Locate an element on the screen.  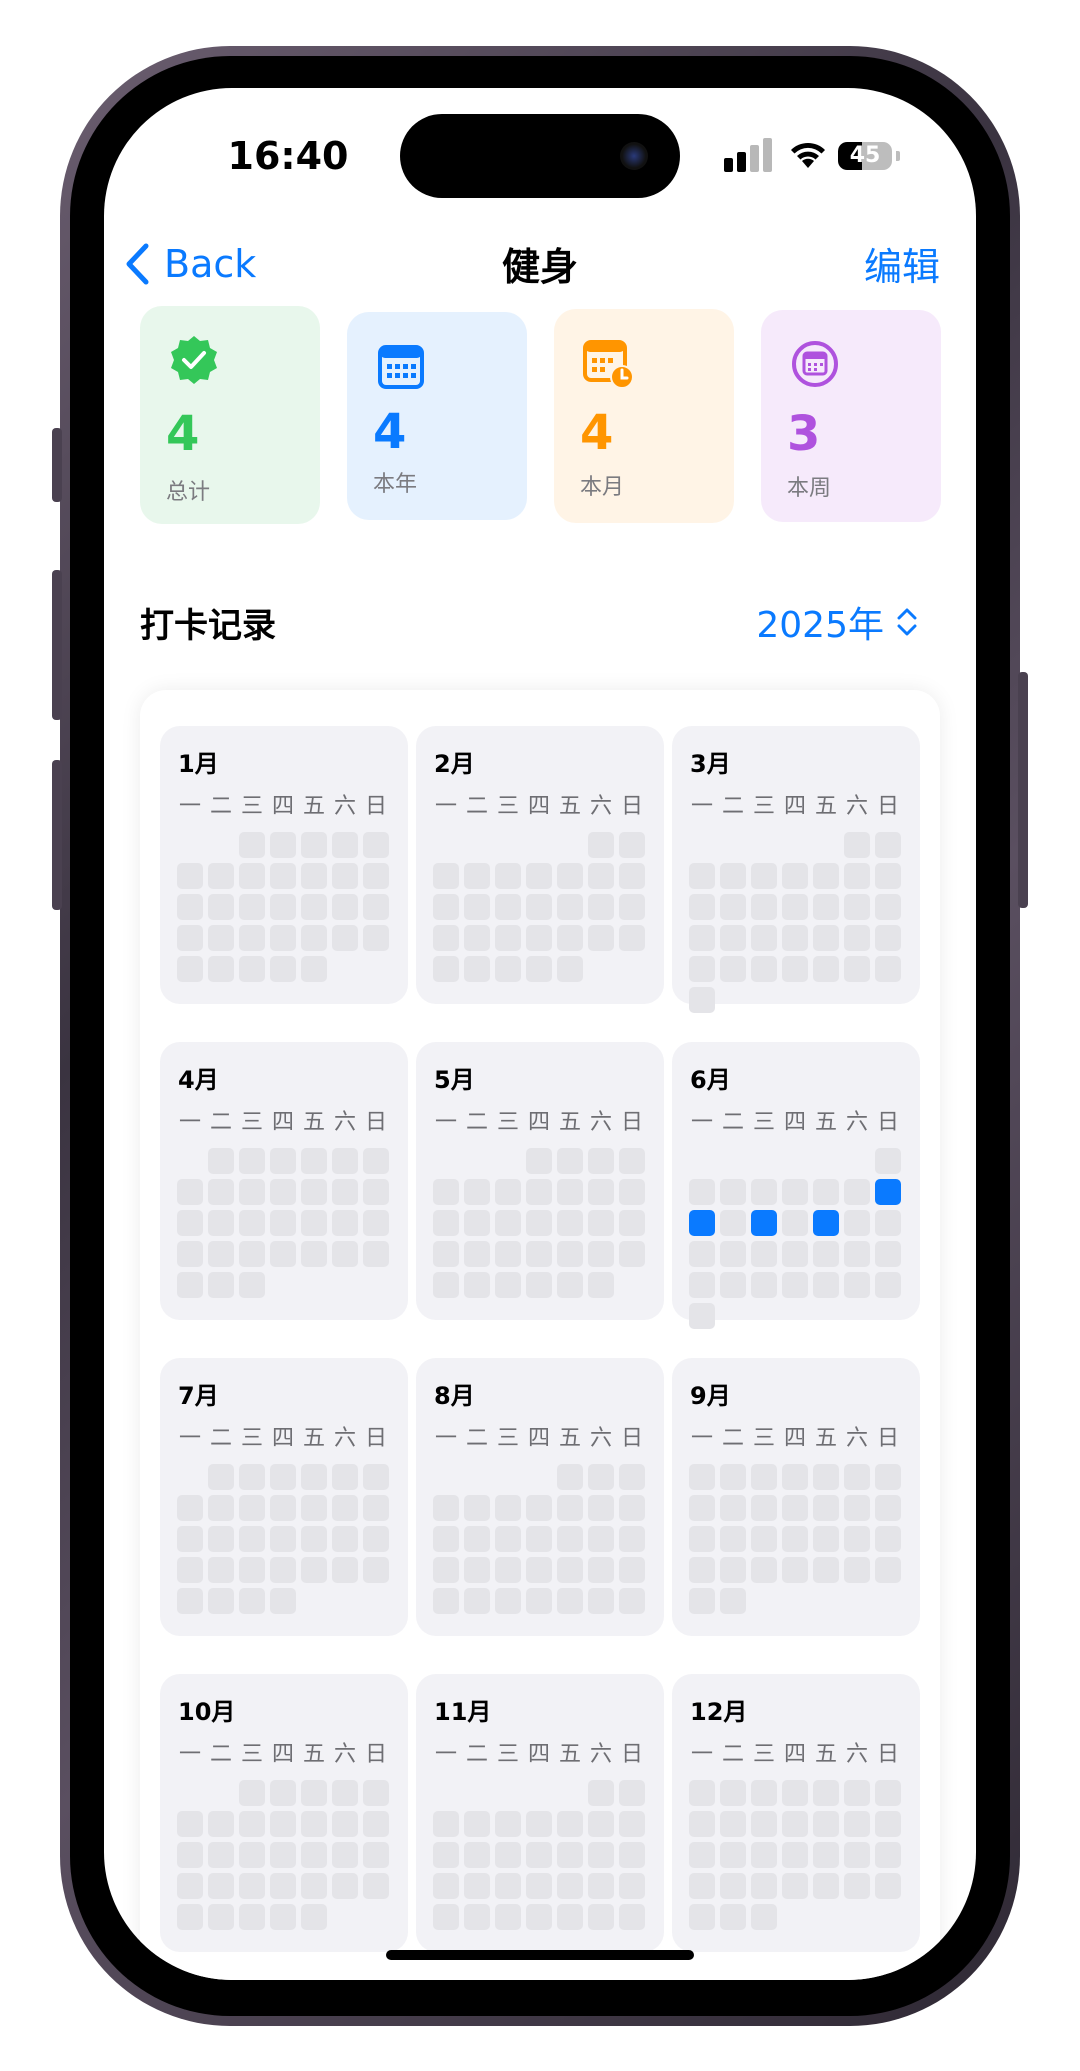
year-selector: 2025年 is located at coordinates (837, 622).